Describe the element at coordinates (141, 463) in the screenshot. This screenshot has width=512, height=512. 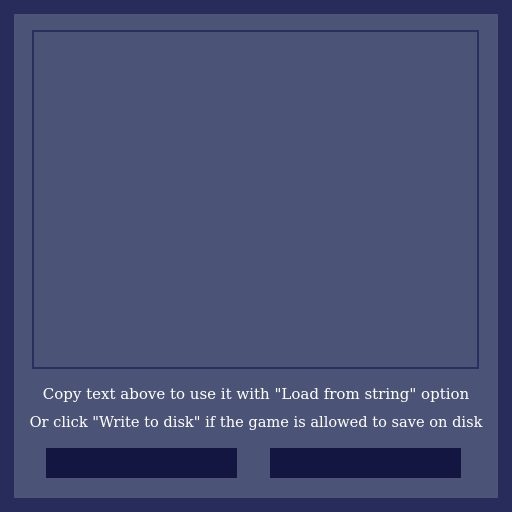
I see `left-action-button` at that location.